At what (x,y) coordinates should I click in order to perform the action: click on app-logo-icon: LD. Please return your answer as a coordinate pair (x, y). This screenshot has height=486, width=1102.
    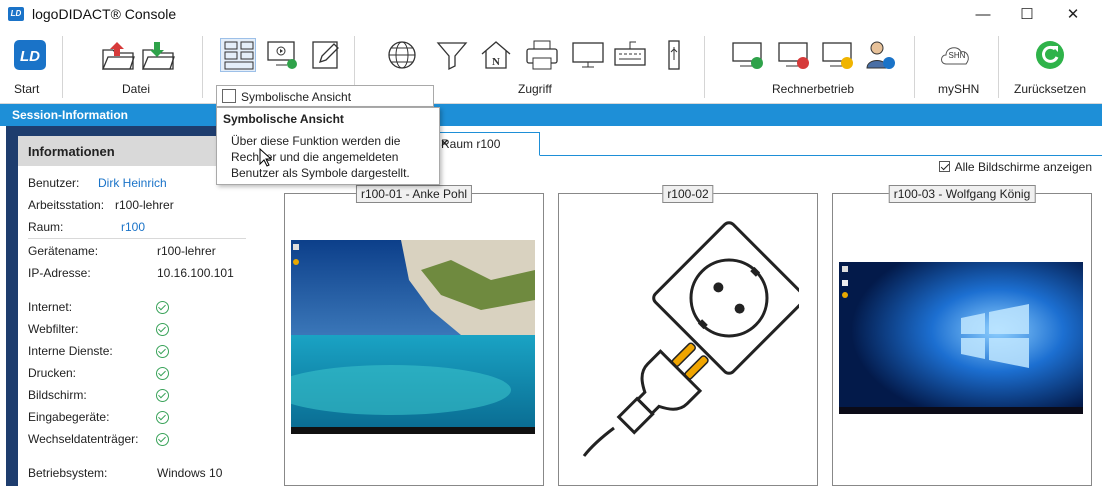
    Looking at the image, I should click on (16, 14).